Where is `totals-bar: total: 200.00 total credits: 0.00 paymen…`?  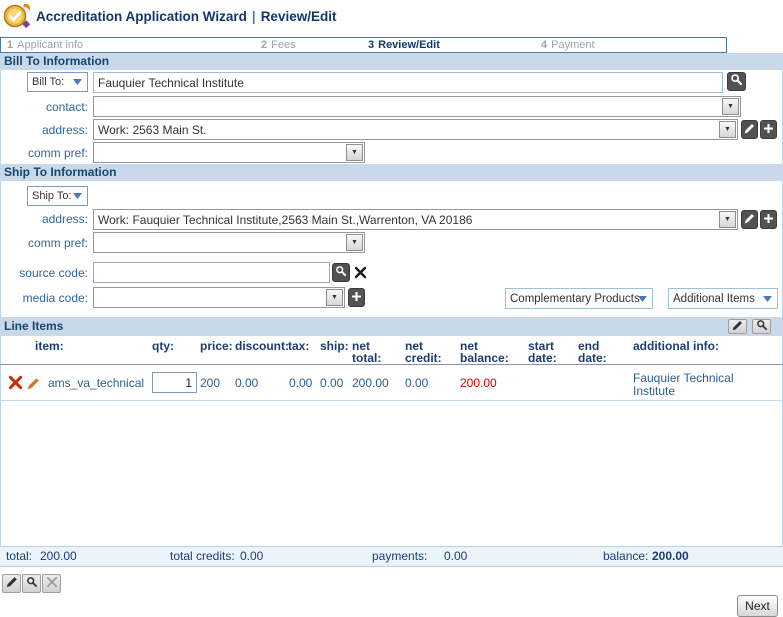 totals-bar: total: 200.00 total credits: 0.00 paymen… is located at coordinates (391, 556).